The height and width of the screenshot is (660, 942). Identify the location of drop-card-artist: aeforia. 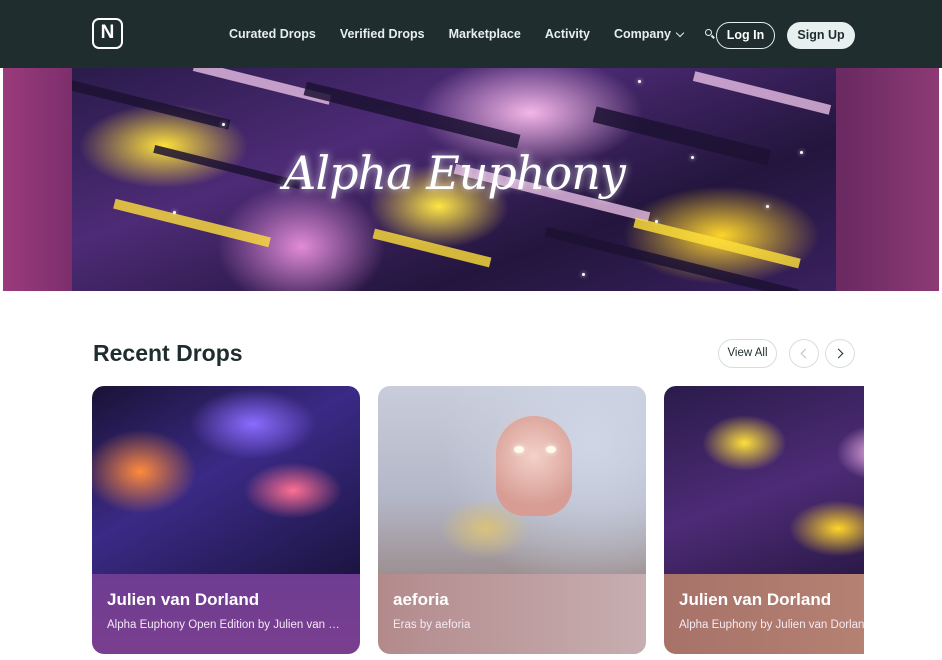
(421, 599).